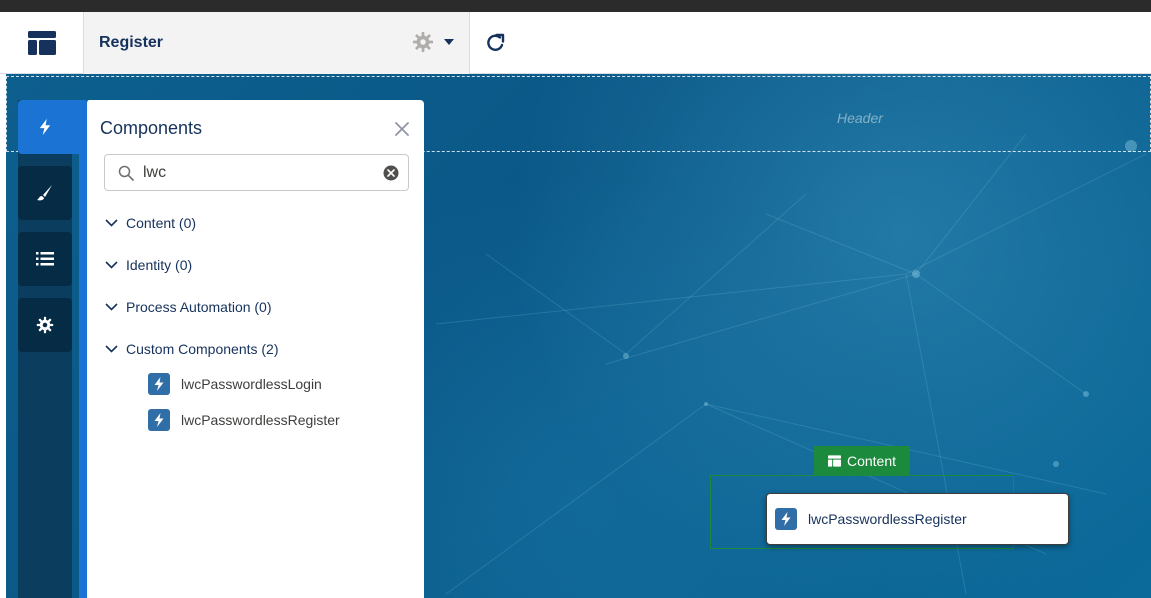 The width and height of the screenshot is (1151, 598). I want to click on clear-icon, so click(391, 173).